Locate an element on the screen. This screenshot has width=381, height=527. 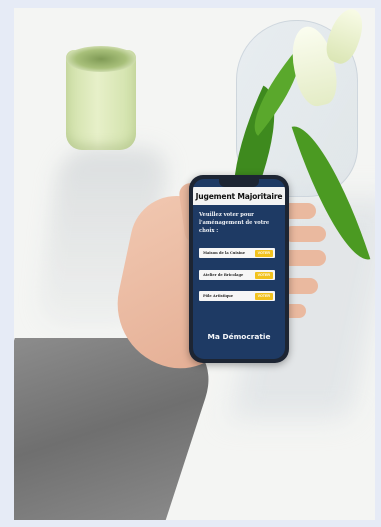
matcha-cup-top is located at coordinates (101, 59).